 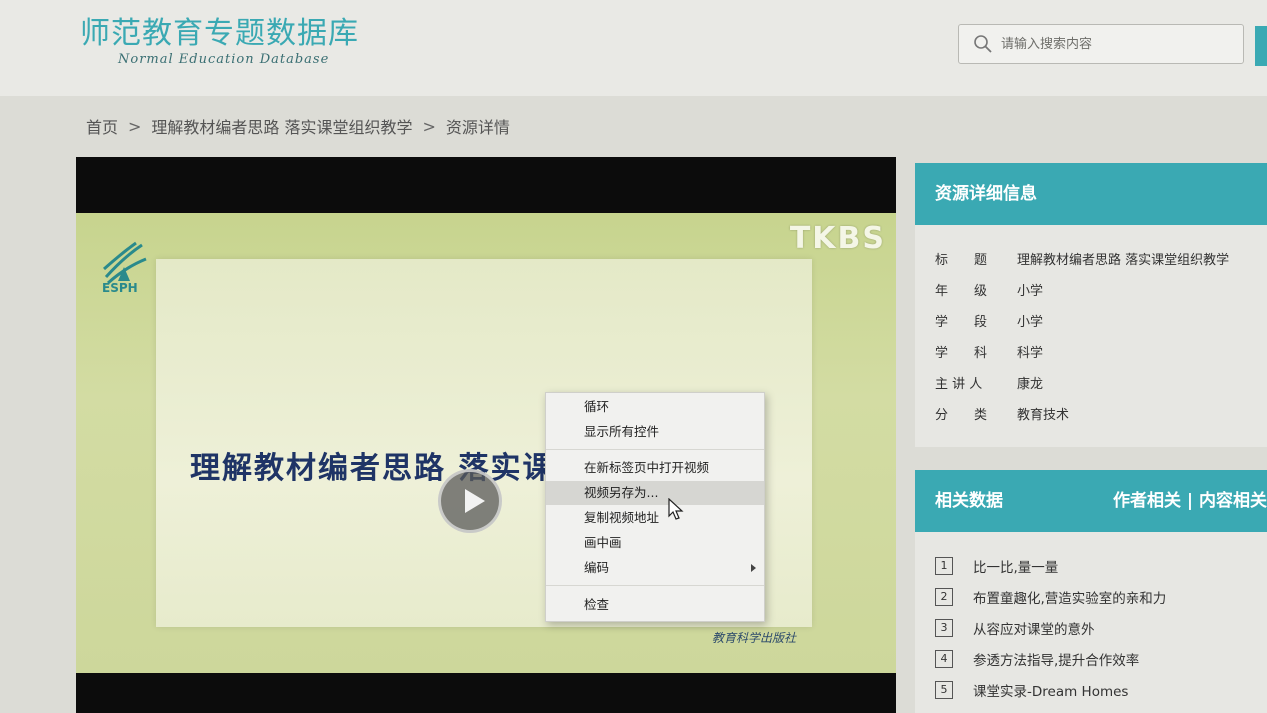 What do you see at coordinates (655, 568) in the screenshot?
I see `ctx-encoding: 编码` at bounding box center [655, 568].